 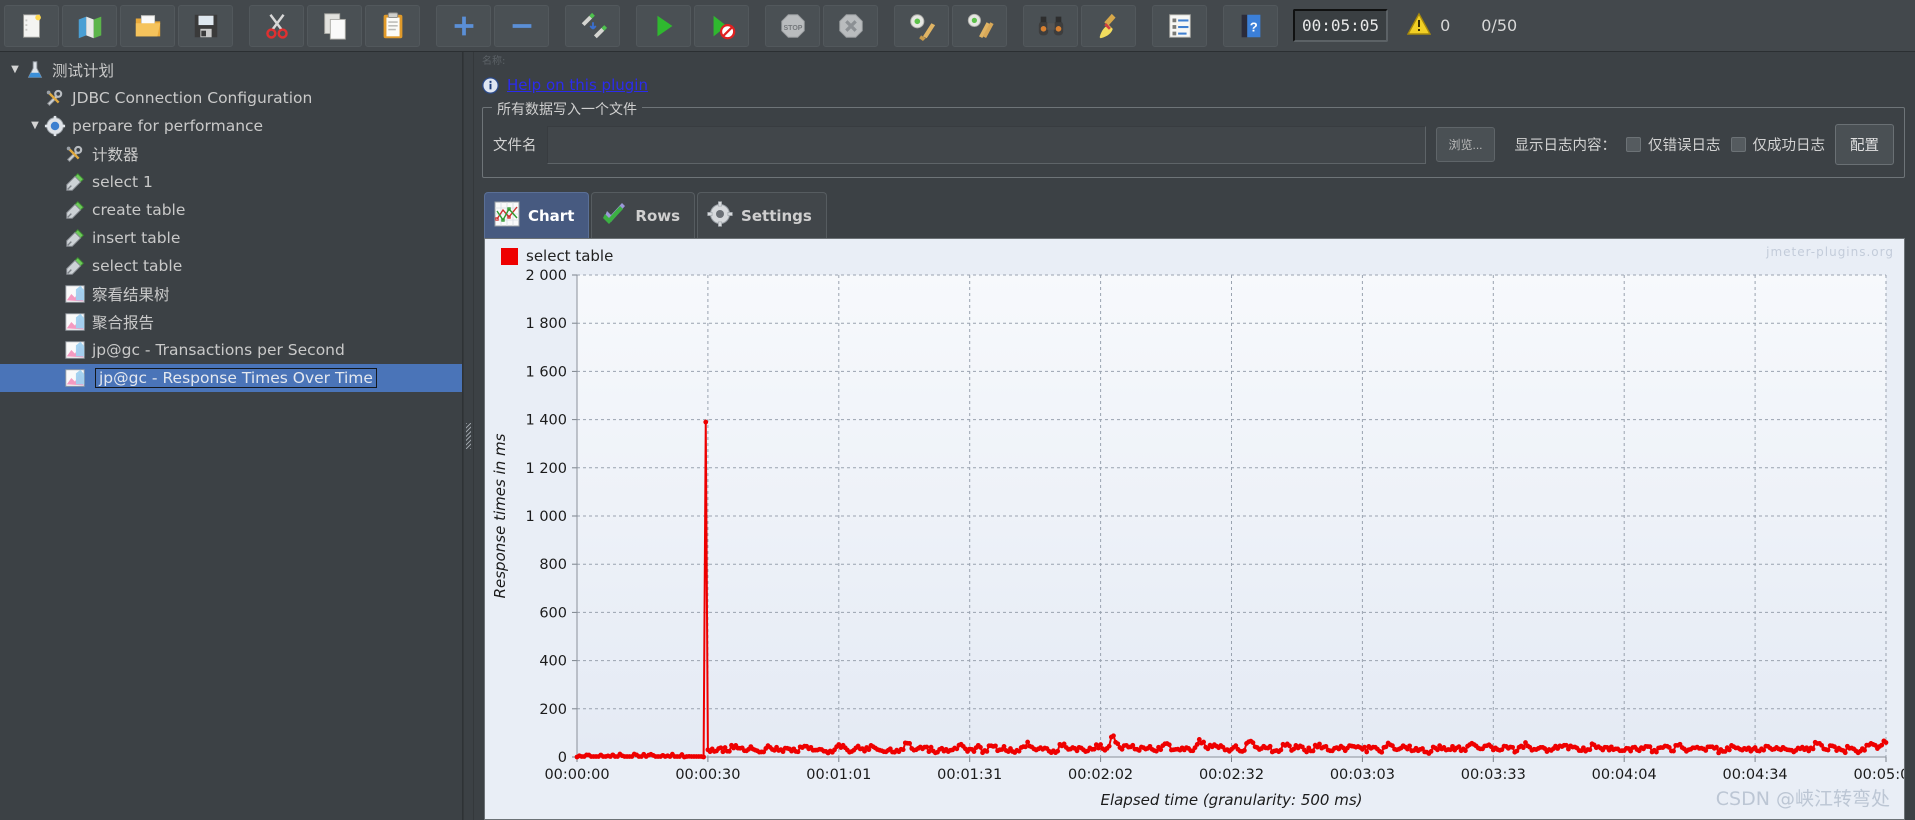 I want to click on shutdown-button, so click(x=850, y=25).